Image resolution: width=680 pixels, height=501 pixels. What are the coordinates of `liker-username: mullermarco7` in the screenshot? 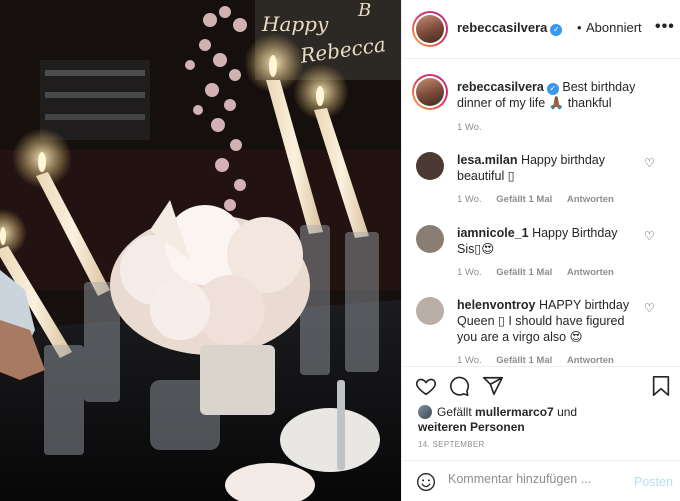 It's located at (514, 412).